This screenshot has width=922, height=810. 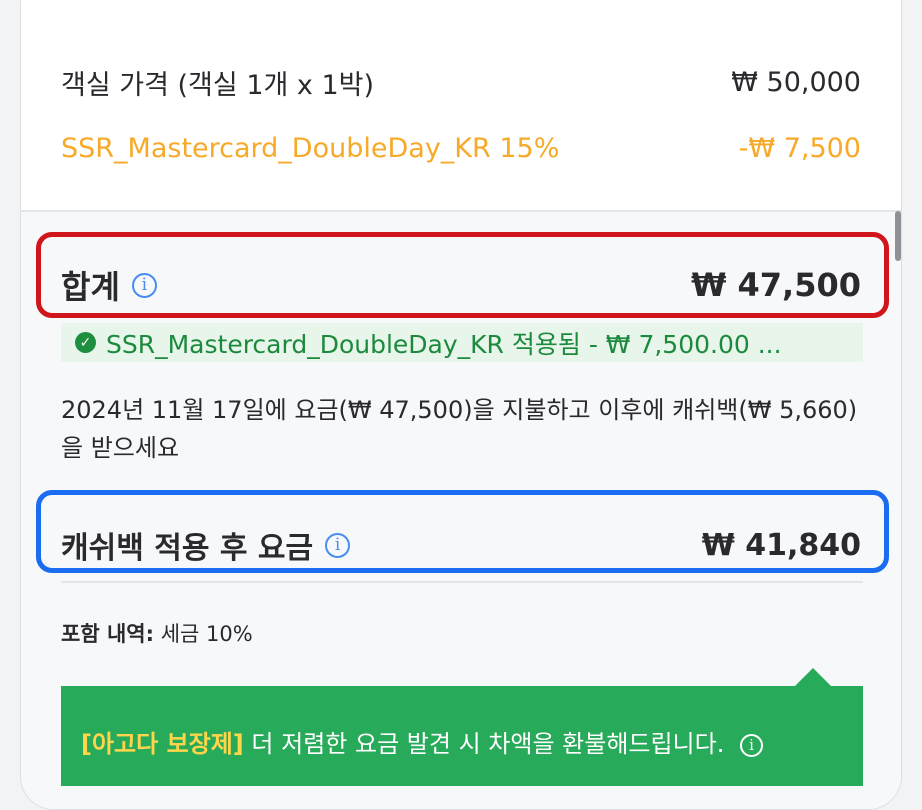 I want to click on includes-value: 세금 10%, so click(x=206, y=634).